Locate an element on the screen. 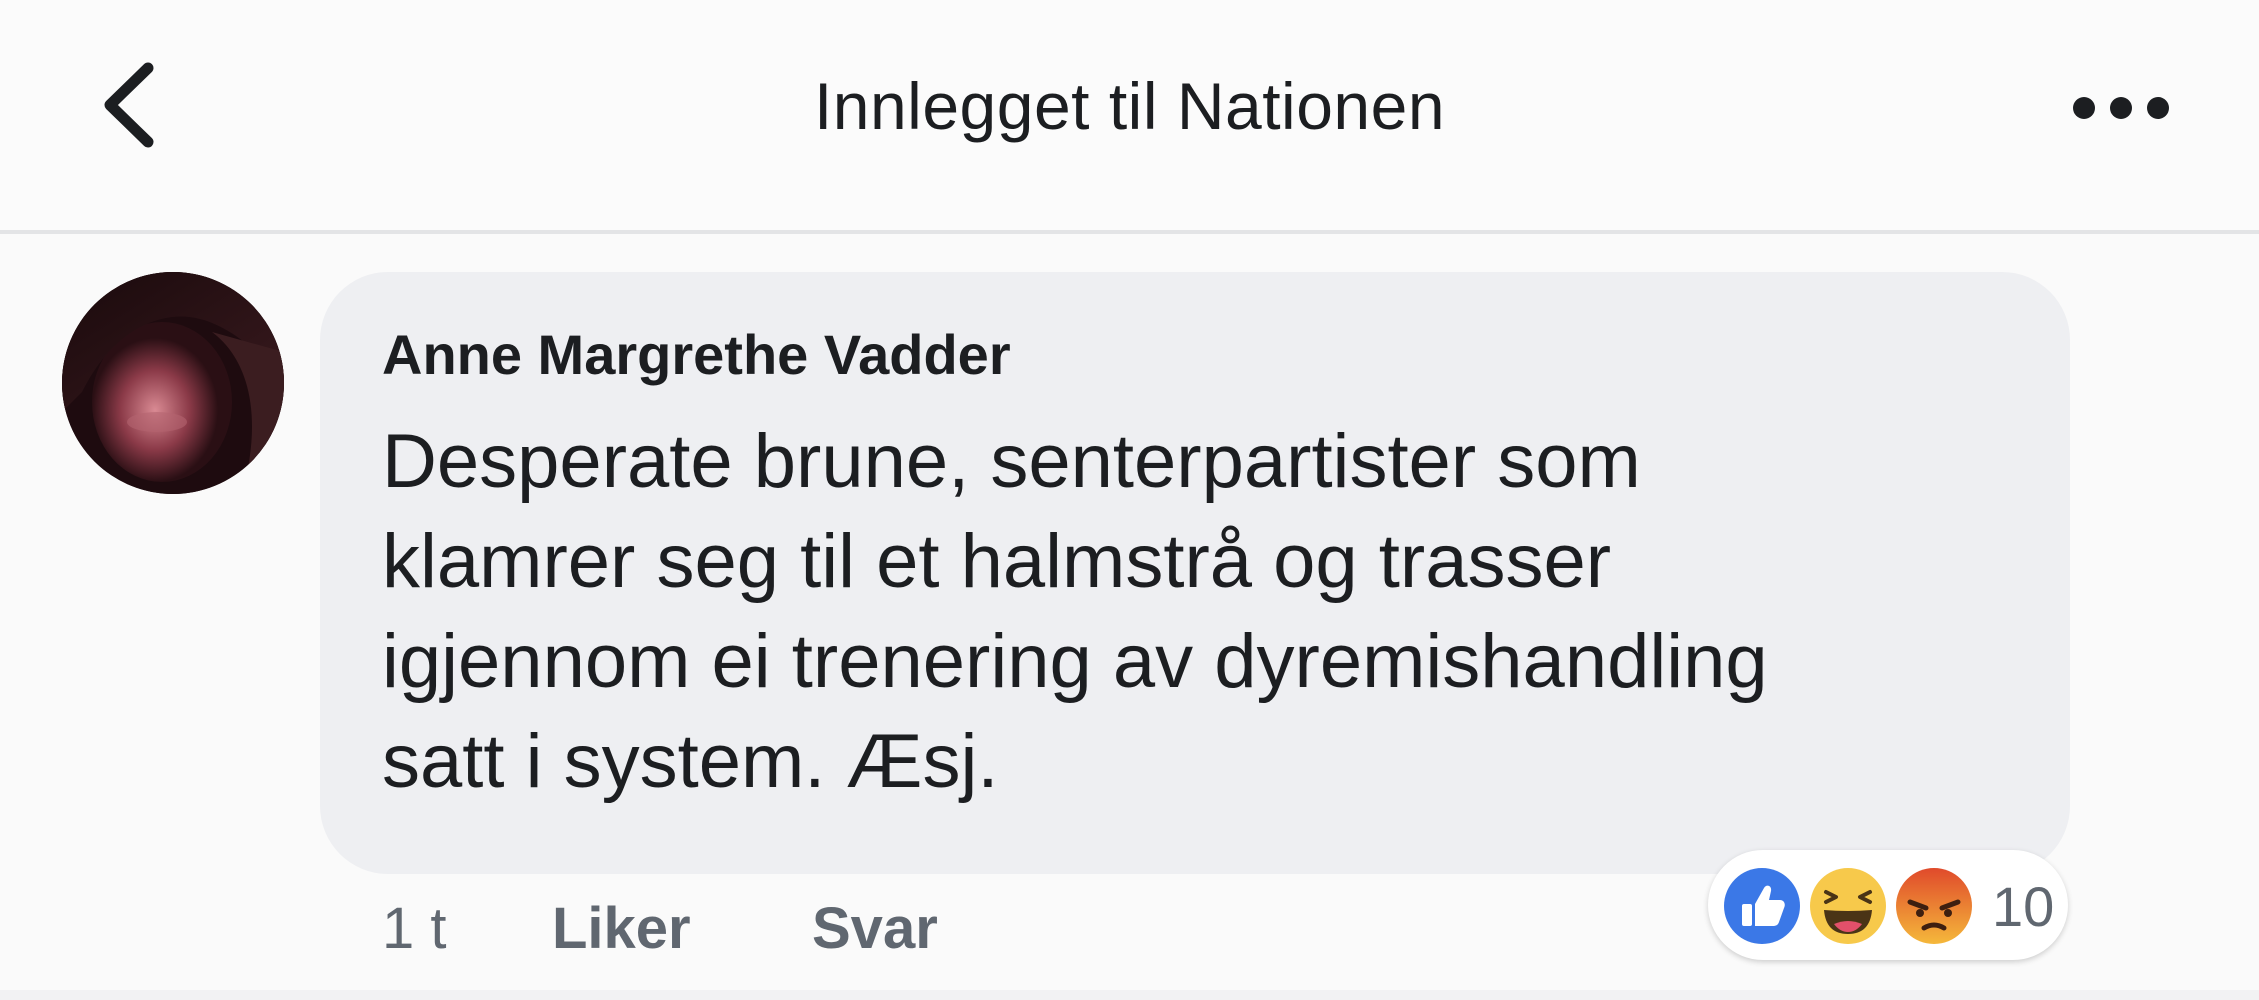 This screenshot has width=2259, height=1000. page-title: Innlegget til Nationen is located at coordinates (1129, 106).